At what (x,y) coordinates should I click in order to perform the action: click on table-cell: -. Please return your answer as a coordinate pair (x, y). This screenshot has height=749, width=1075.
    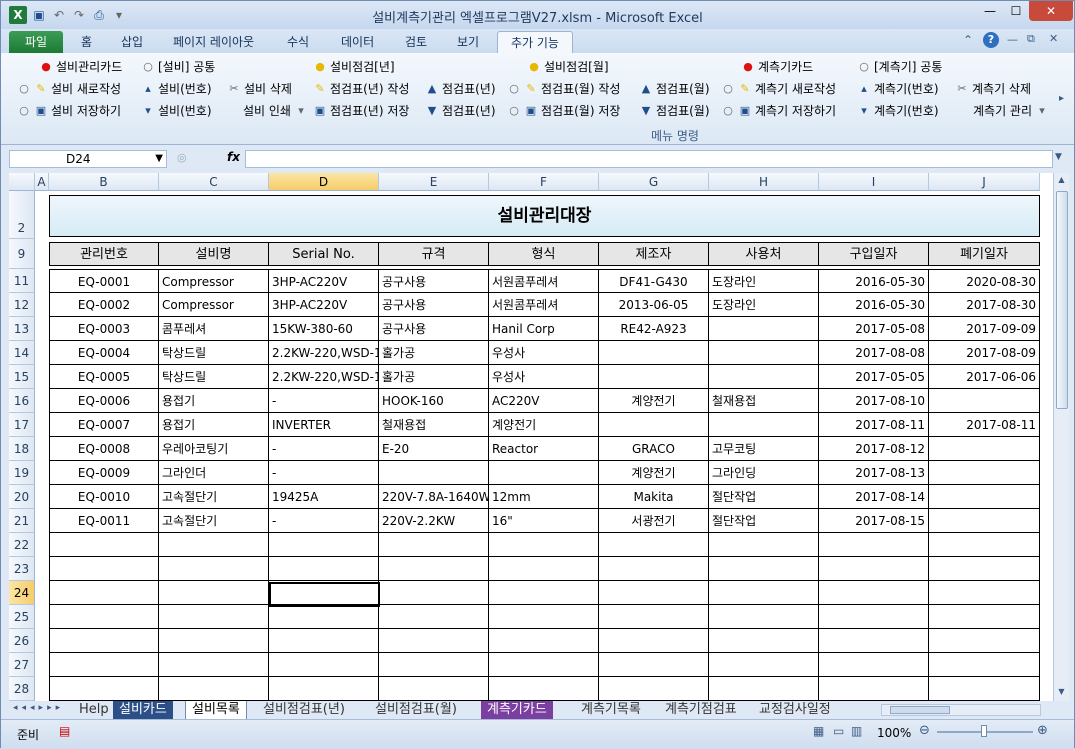
    Looking at the image, I should click on (324, 449).